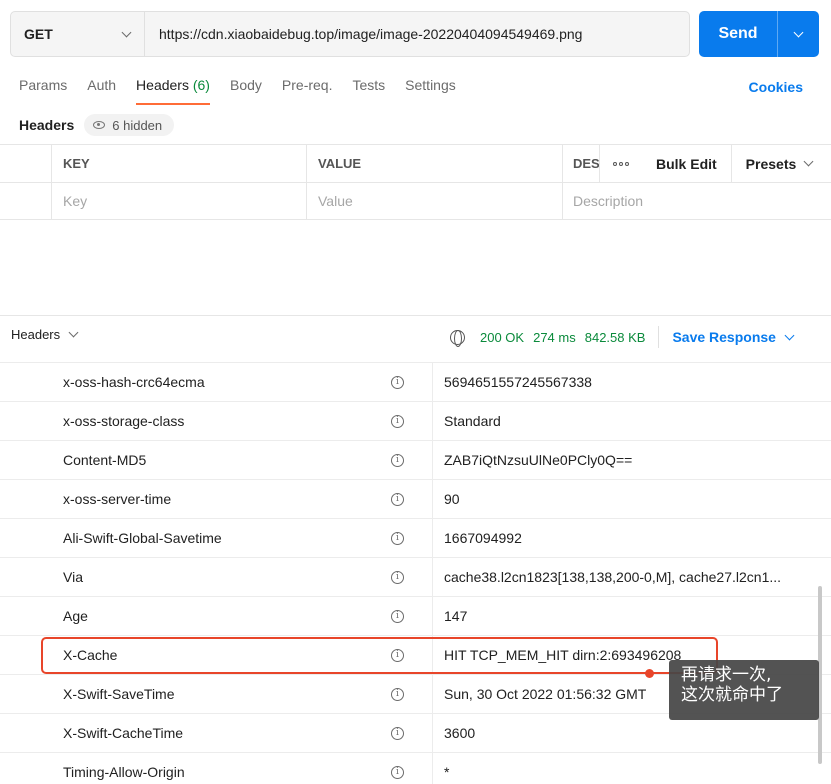 Image resolution: width=831 pixels, height=784 pixels. Describe the element at coordinates (99, 125) in the screenshot. I see `eye-icon` at that location.